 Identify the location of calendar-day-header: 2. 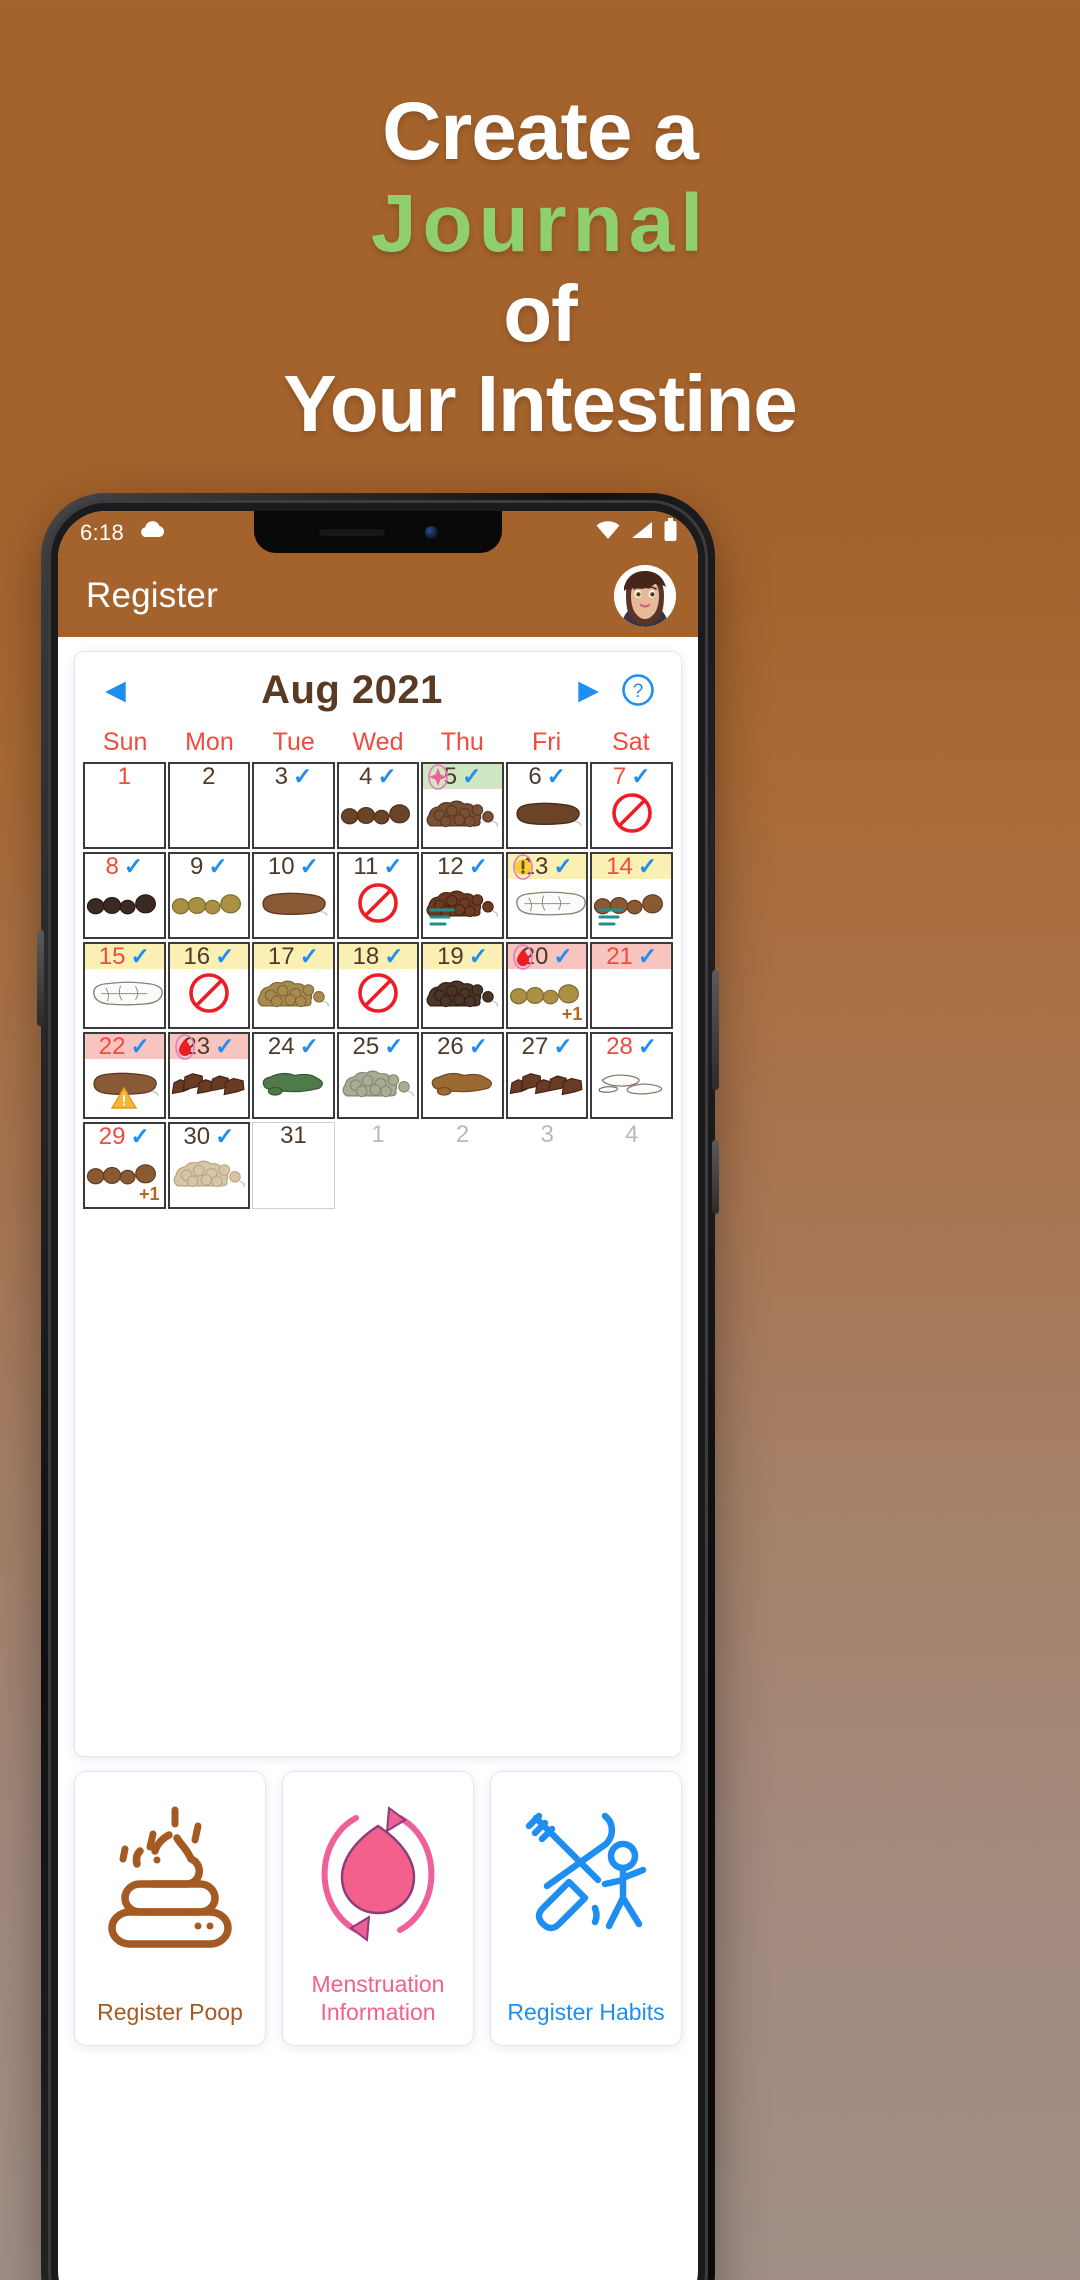
(462, 1135).